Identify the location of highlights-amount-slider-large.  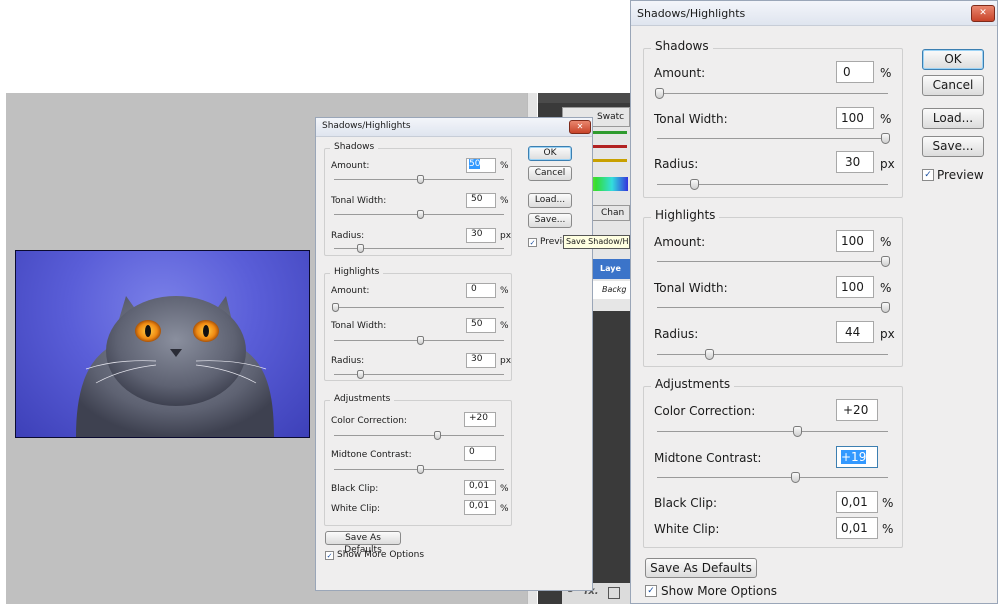
(772, 261).